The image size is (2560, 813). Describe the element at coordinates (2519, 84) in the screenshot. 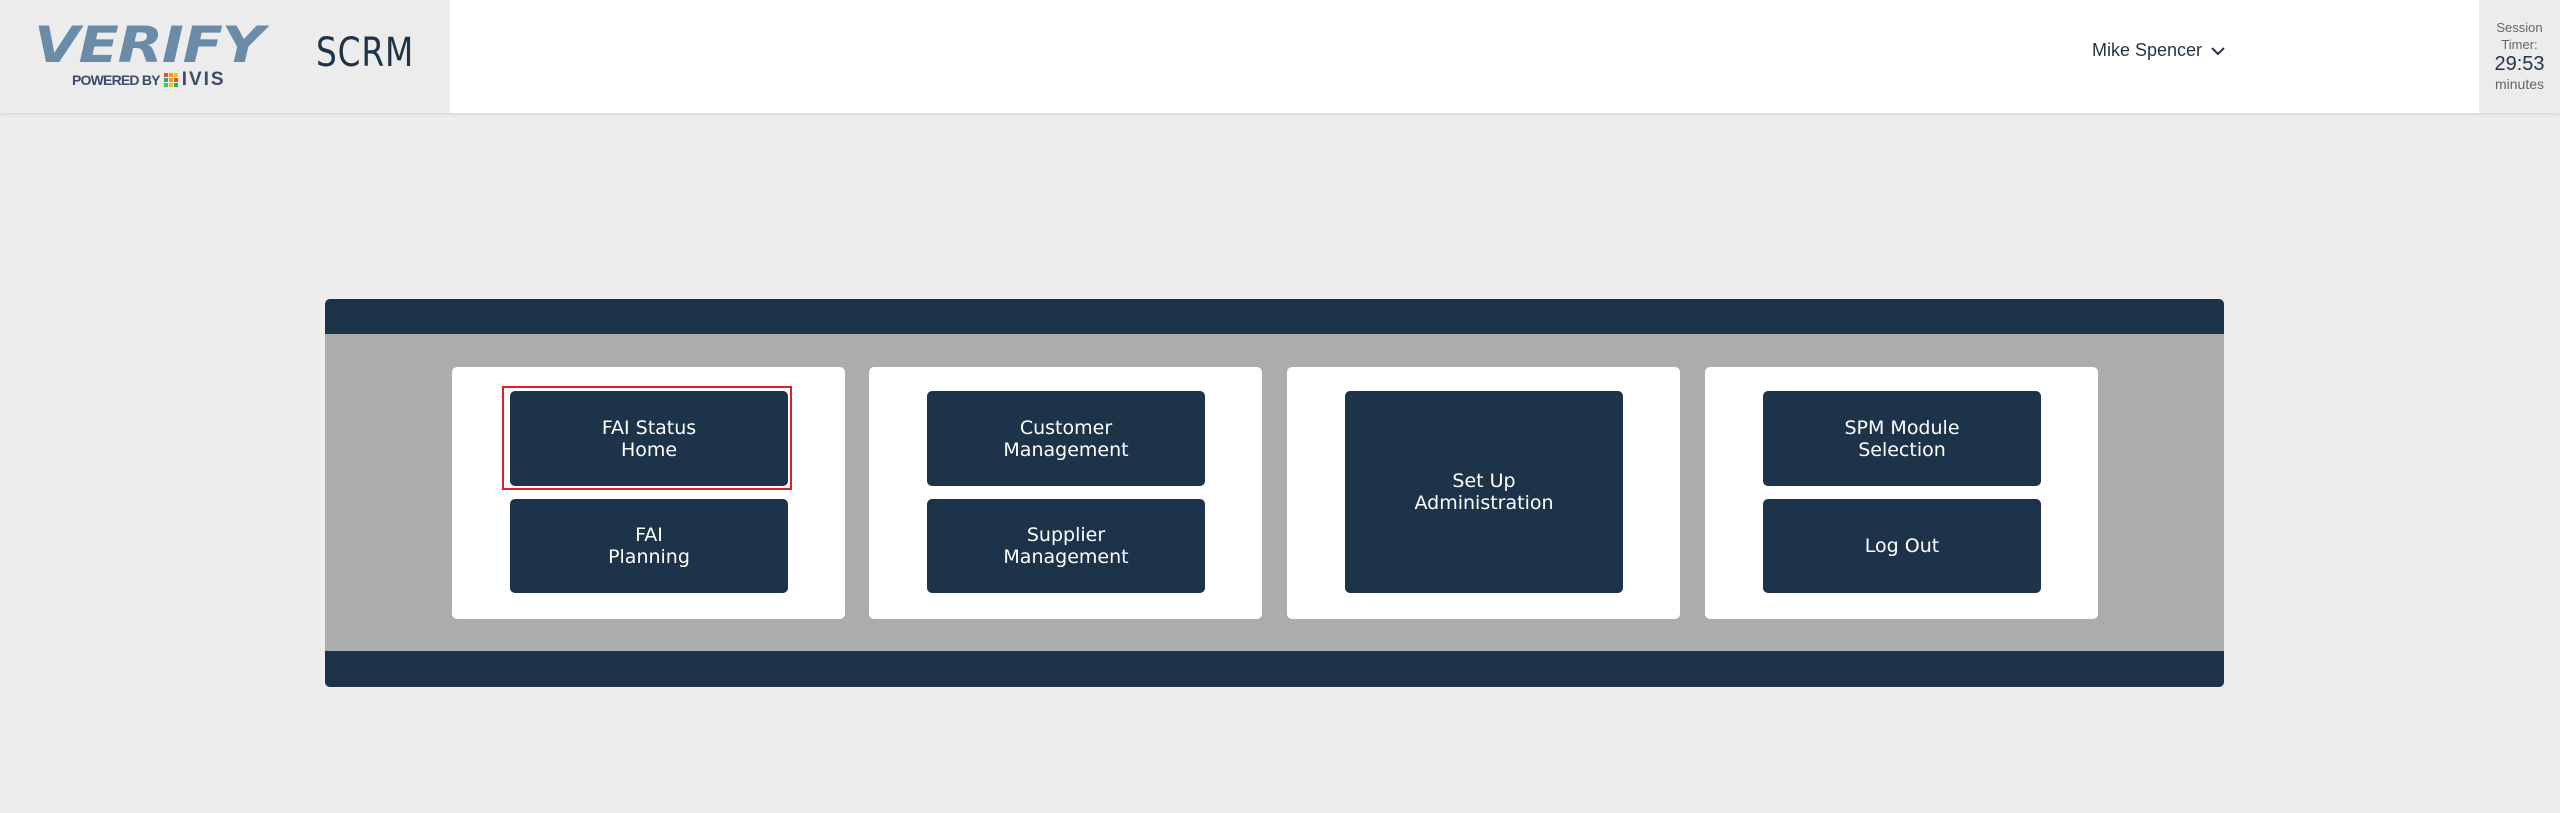

I see `session-unit: minutes` at that location.